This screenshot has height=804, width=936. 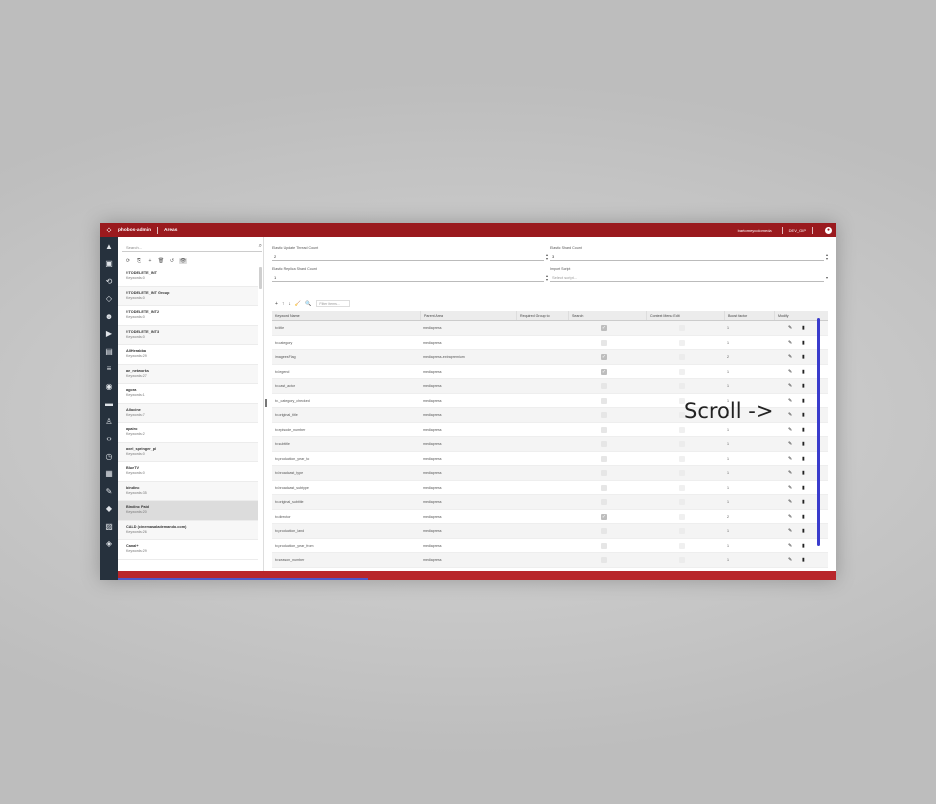 I want to click on list-item: BlueTV Keywords:0, so click(x=188, y=472).